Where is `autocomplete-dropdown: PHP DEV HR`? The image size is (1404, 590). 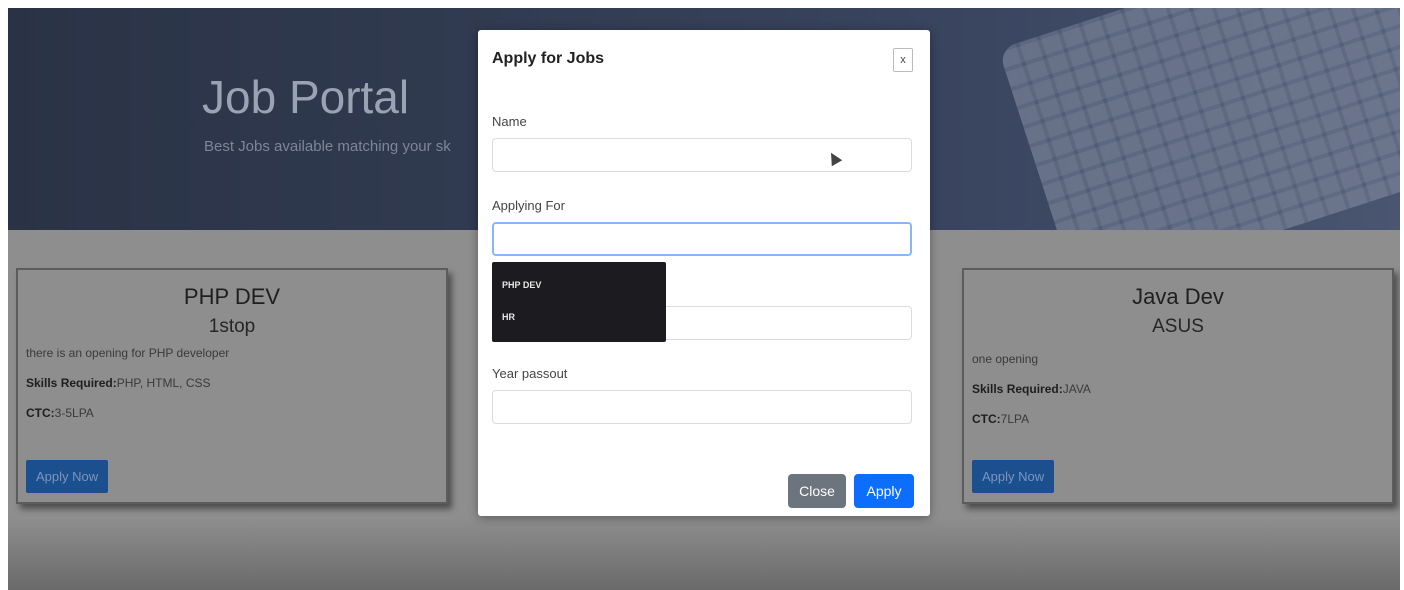
autocomplete-dropdown: PHP DEV HR is located at coordinates (579, 302).